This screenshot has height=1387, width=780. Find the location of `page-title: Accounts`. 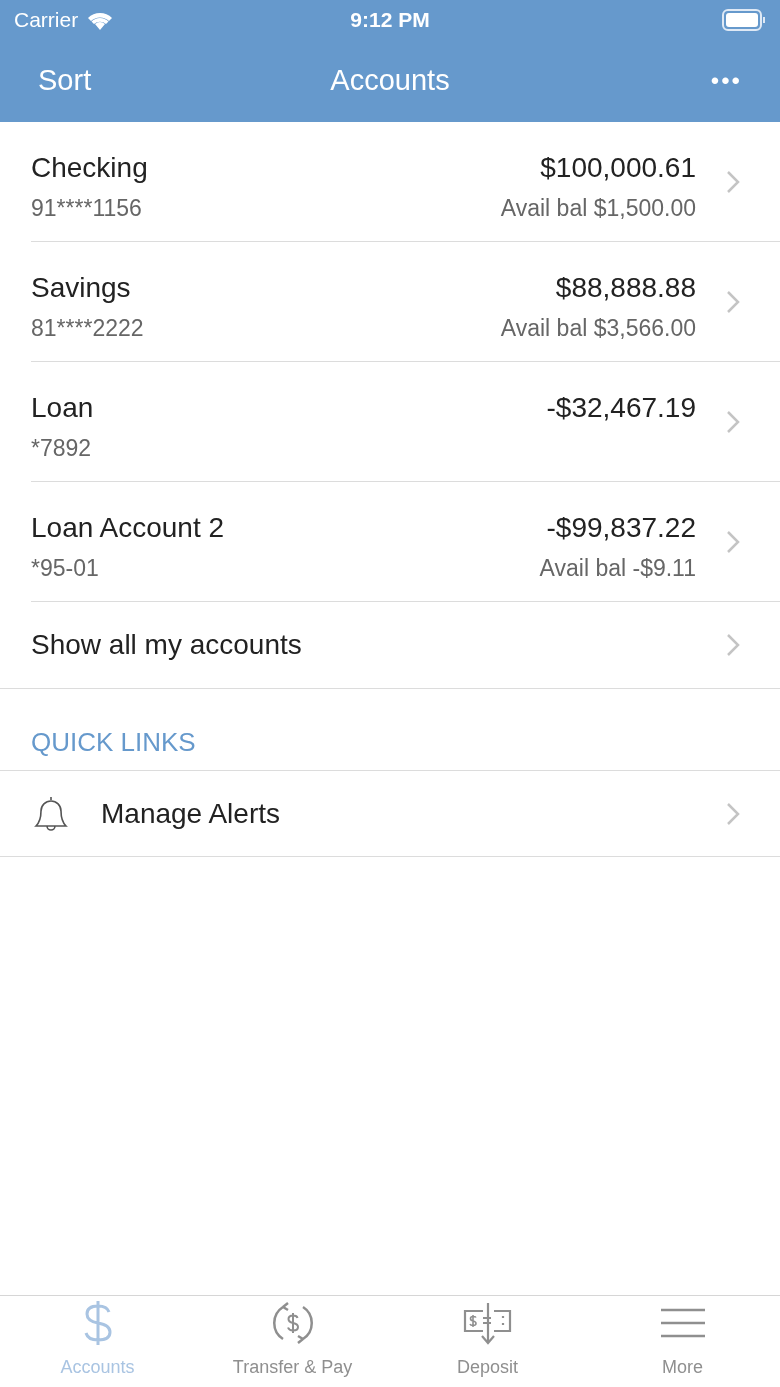

page-title: Accounts is located at coordinates (390, 81).